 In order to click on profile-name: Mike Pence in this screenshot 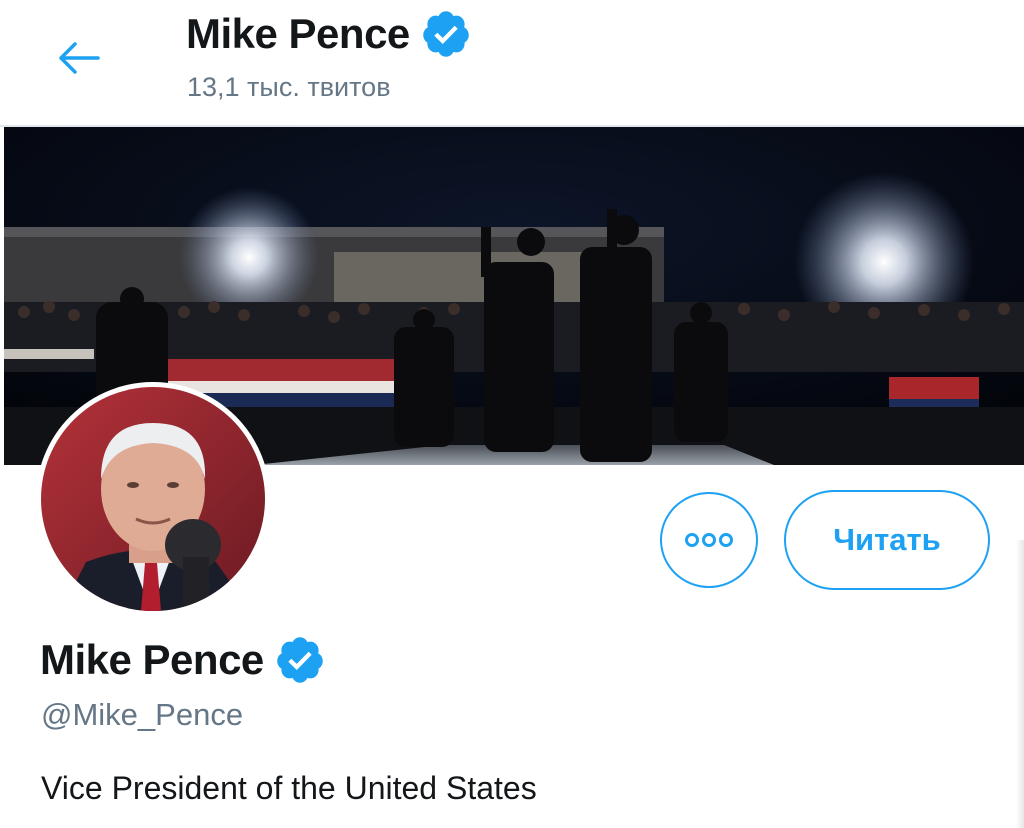, I will do `click(152, 659)`.